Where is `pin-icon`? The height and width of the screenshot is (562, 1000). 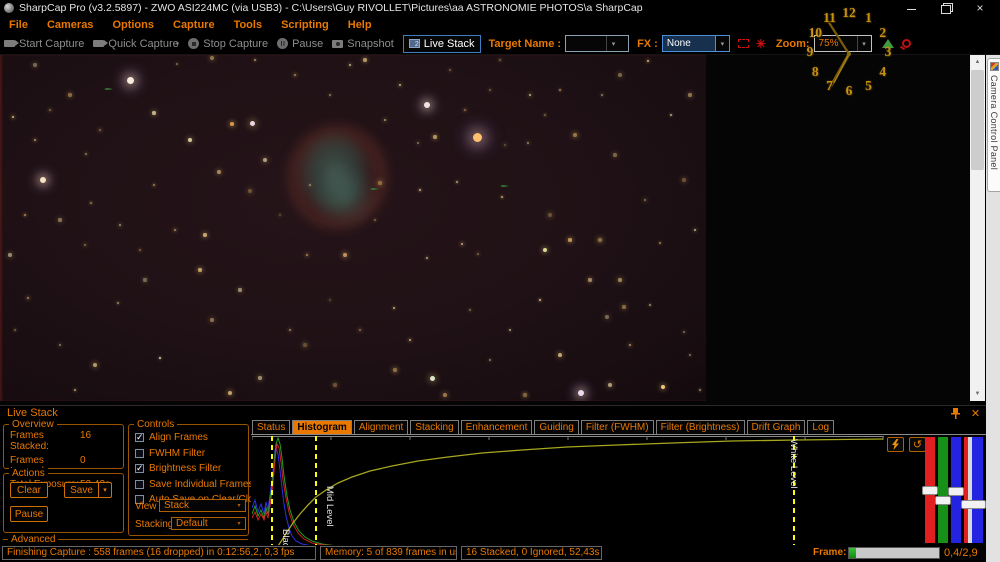
pin-icon is located at coordinates (955, 413).